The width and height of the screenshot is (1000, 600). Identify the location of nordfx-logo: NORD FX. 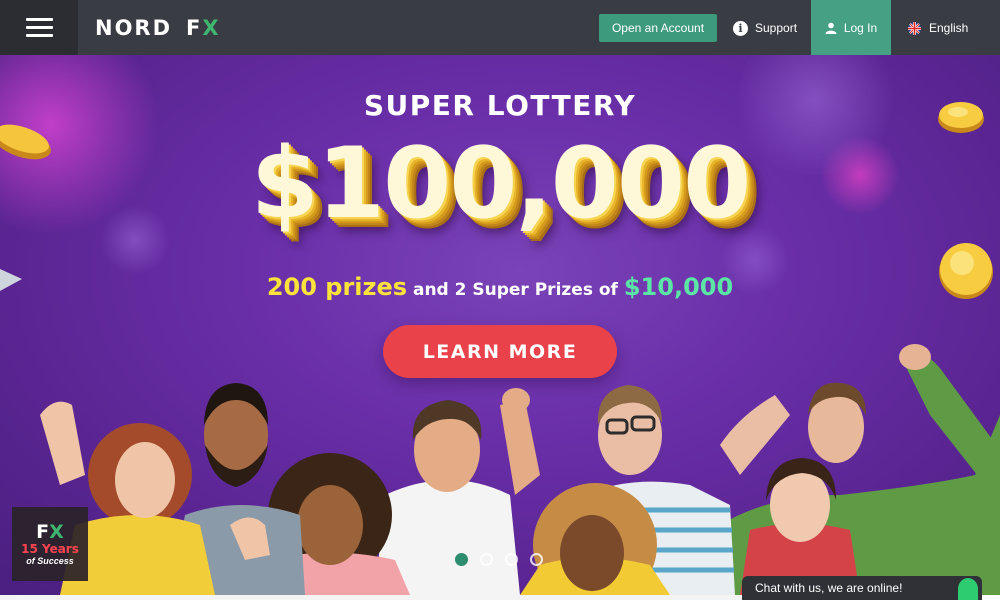
(158, 28).